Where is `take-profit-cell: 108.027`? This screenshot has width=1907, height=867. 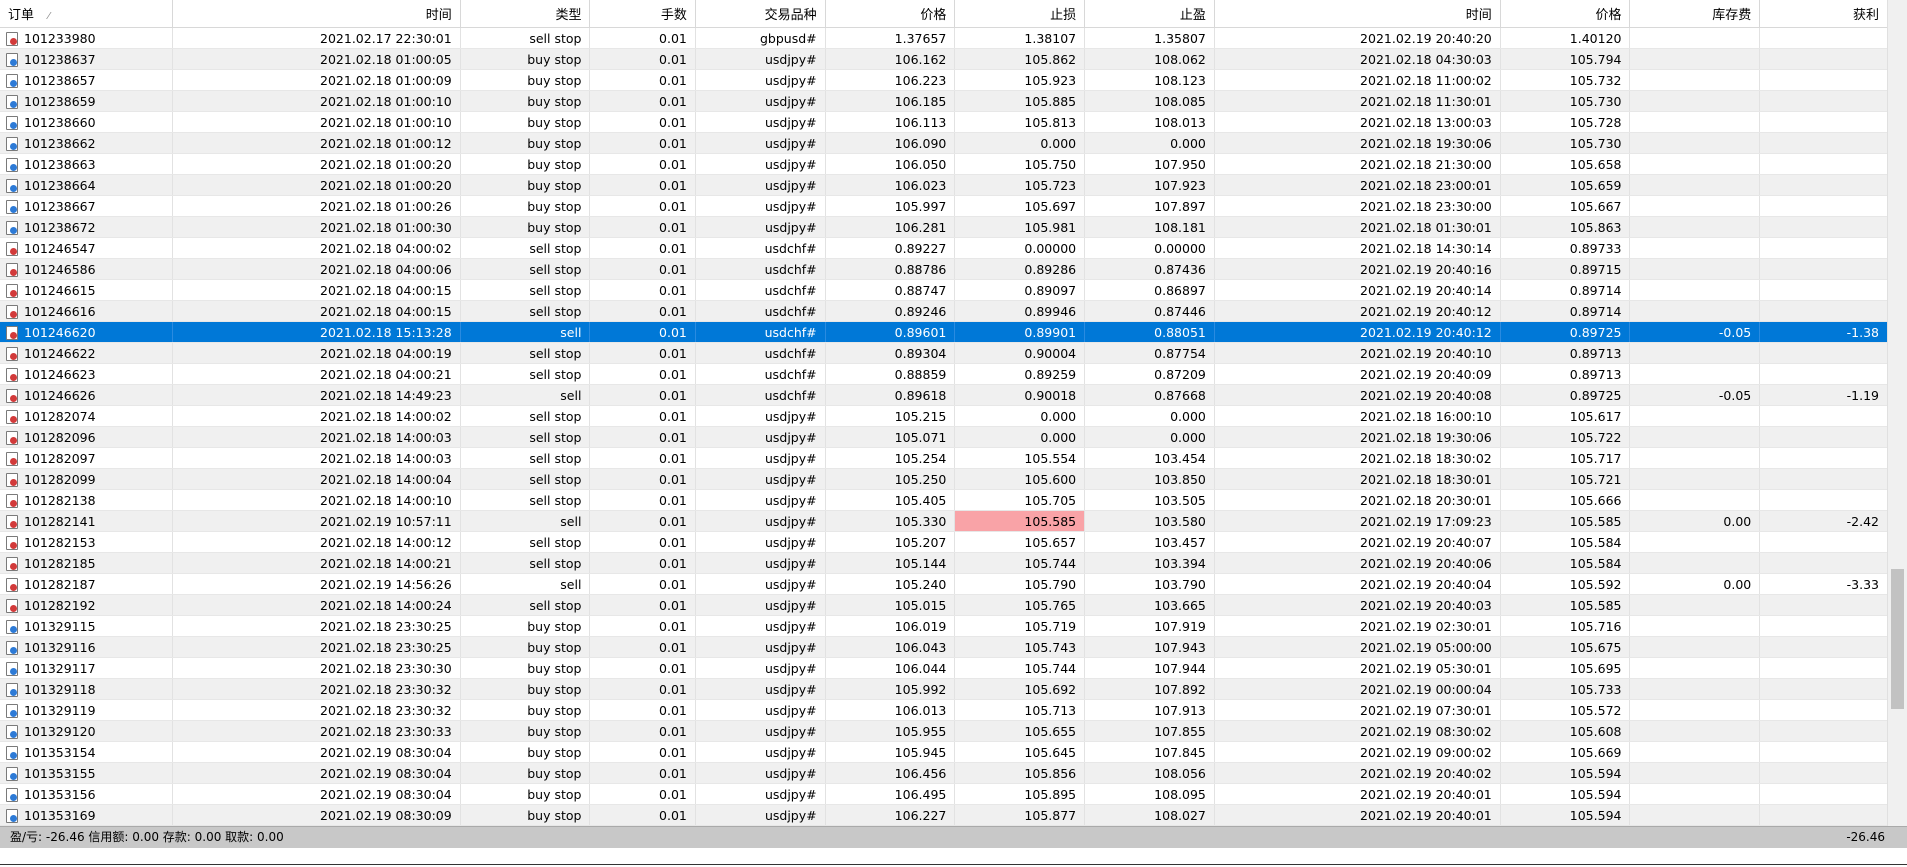 take-profit-cell: 108.027 is located at coordinates (1149, 815).